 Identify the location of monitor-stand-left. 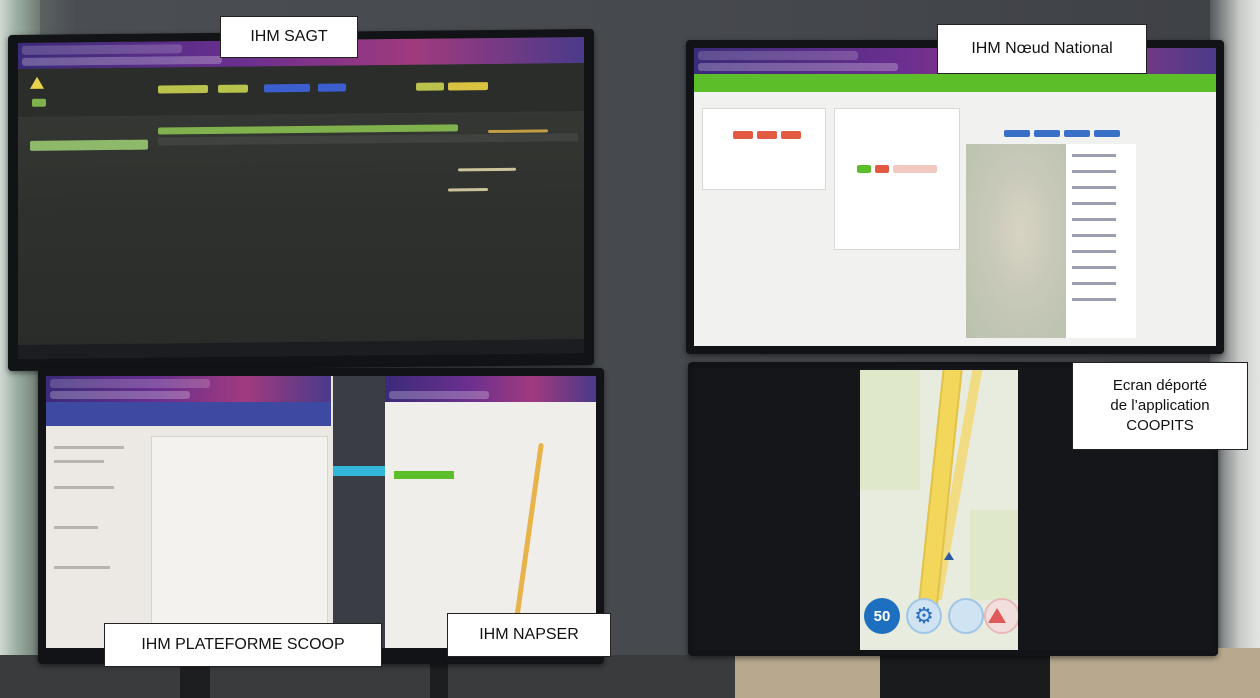
(195, 681).